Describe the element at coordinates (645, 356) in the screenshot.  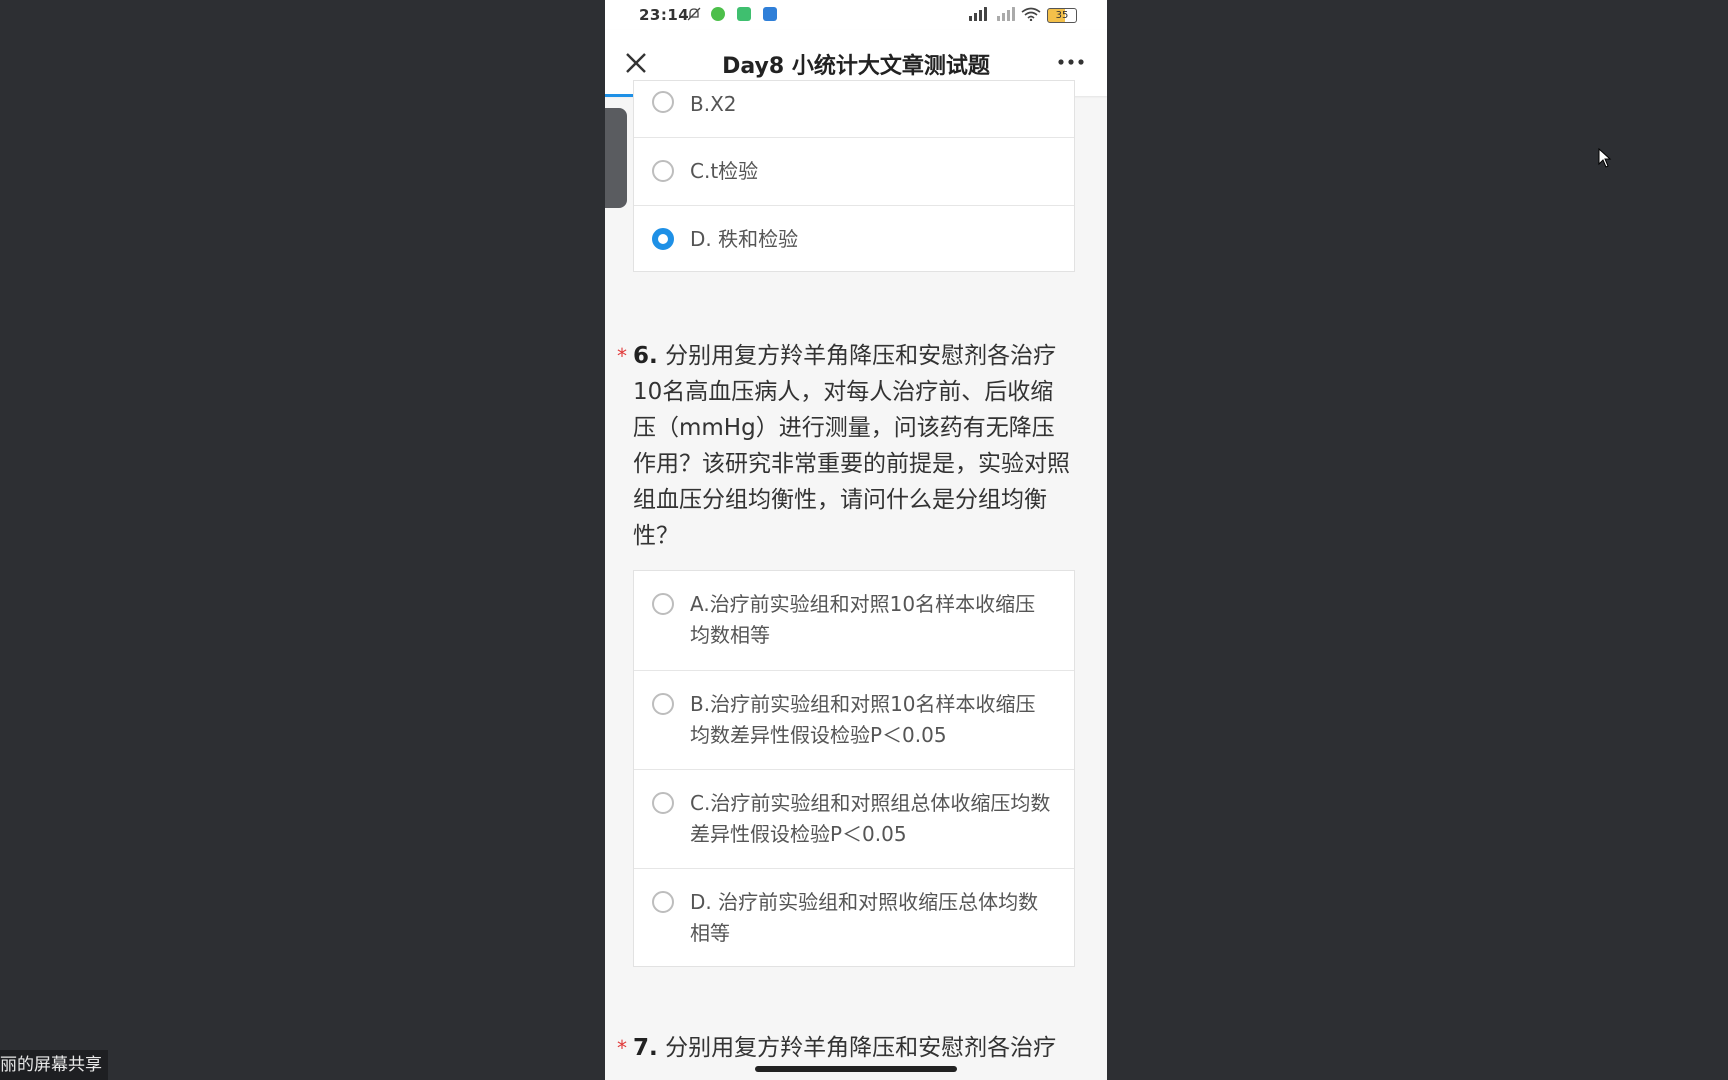
I see `question-number: 6.` at that location.